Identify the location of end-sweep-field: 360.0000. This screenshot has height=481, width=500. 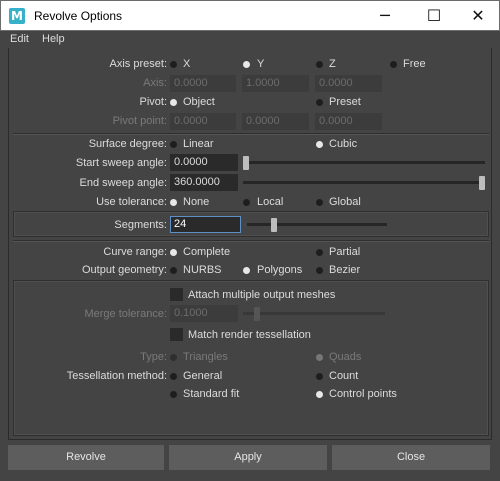
(204, 182).